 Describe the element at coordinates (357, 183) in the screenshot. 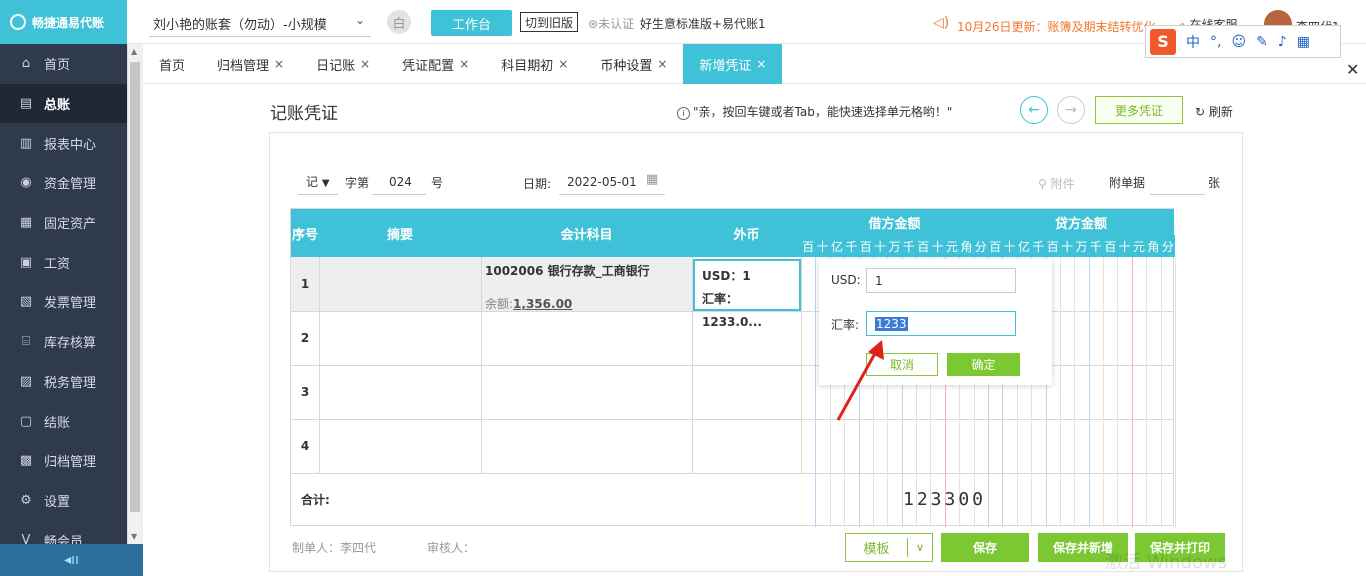

I see `zi-di-label: 字第` at that location.